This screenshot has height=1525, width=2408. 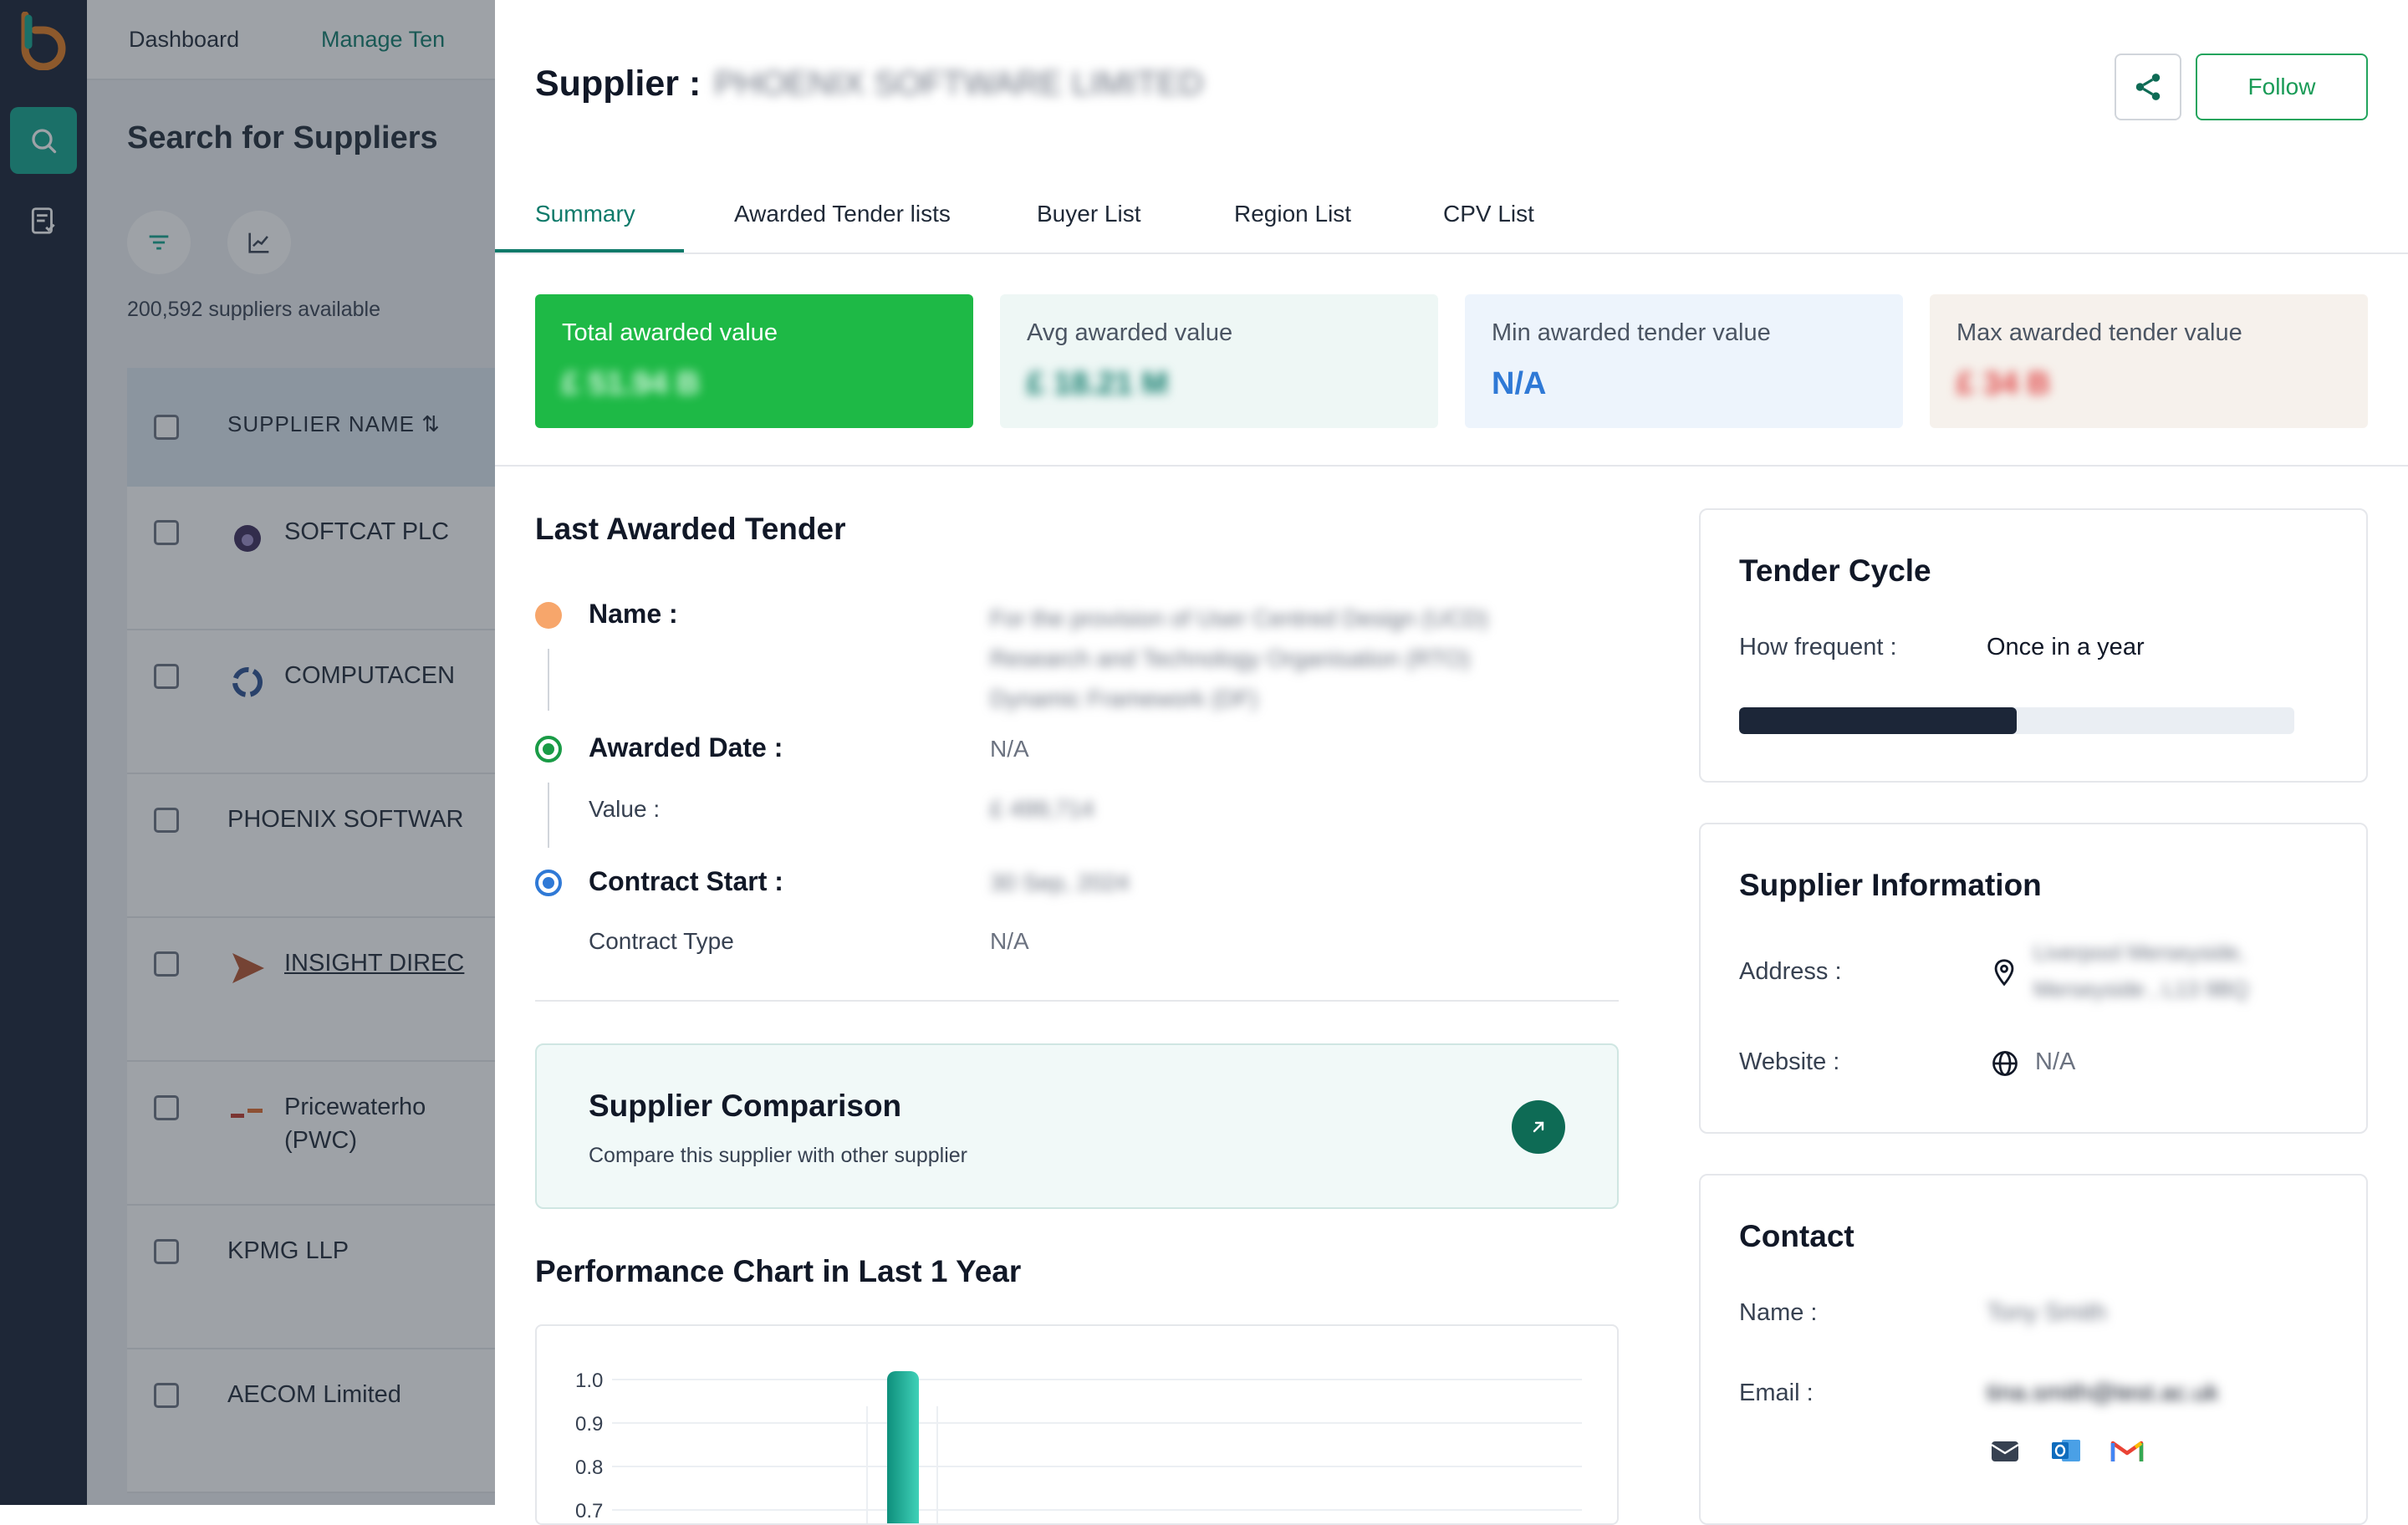 I want to click on arrow-up-right-icon, so click(x=1538, y=1127).